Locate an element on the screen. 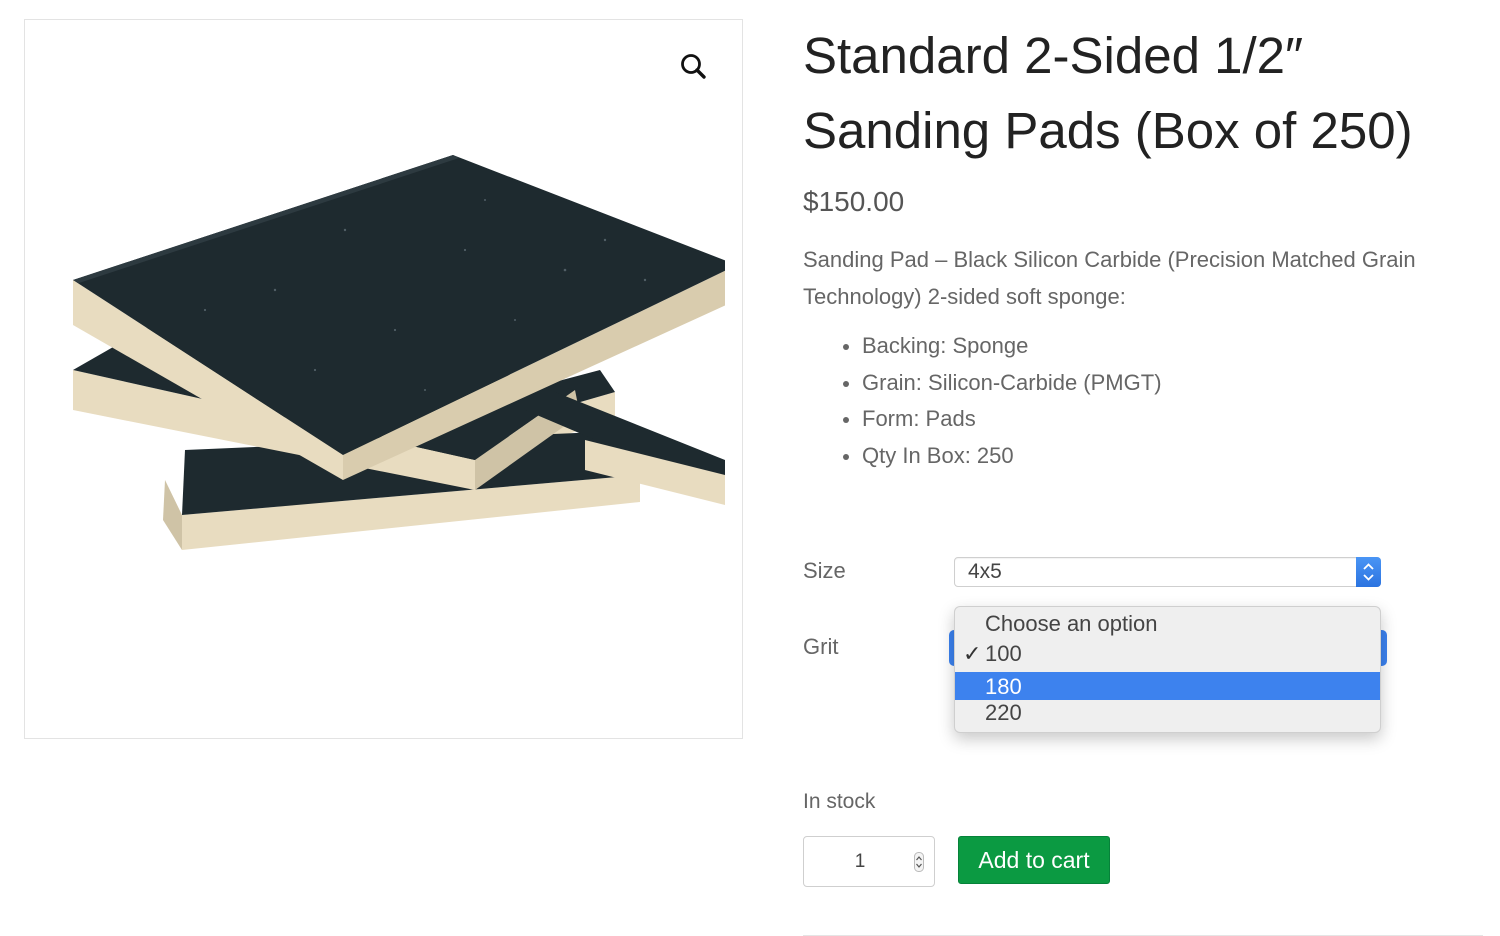  list-item: Grain: Silicon-Carbide (PMGT) is located at coordinates (1002, 383).